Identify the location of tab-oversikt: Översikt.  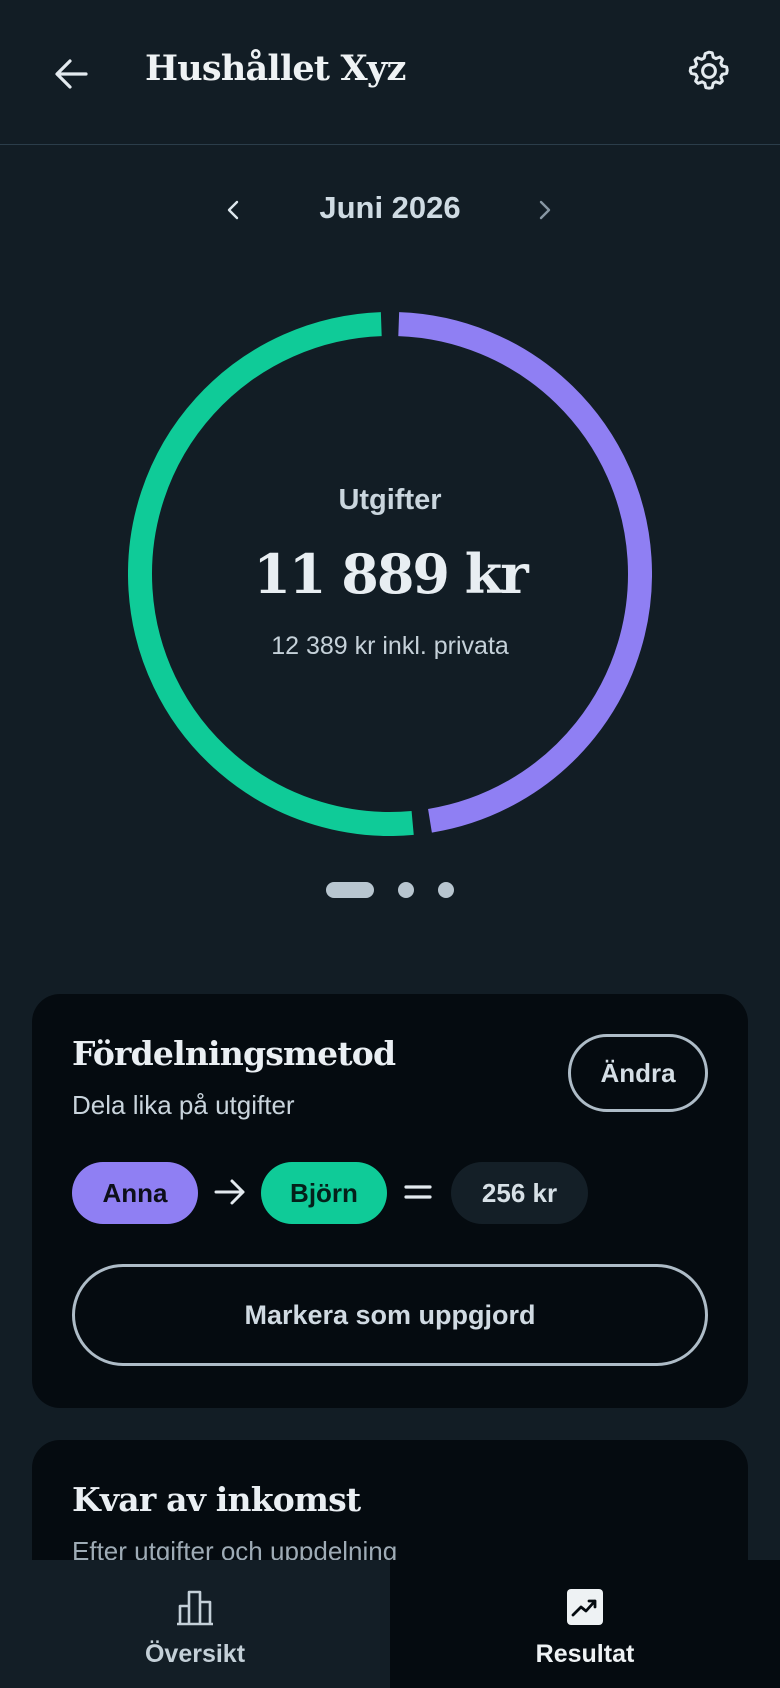
(195, 1624).